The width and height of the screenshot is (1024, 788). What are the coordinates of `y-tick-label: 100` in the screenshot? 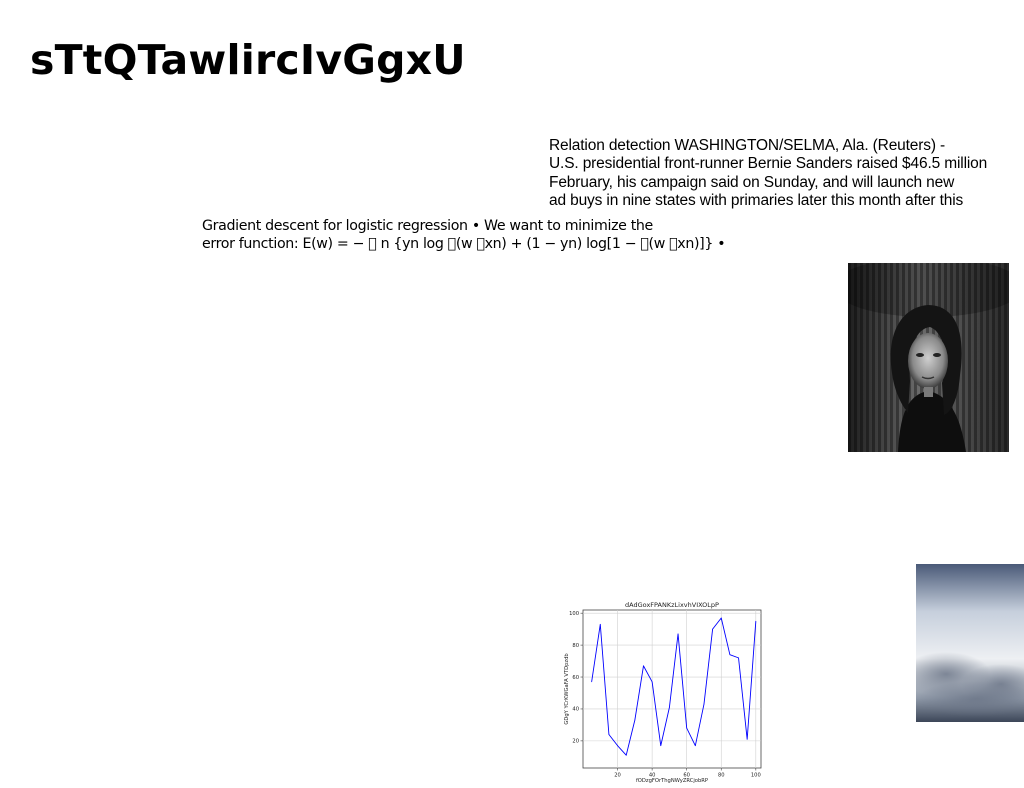 It's located at (574, 614).